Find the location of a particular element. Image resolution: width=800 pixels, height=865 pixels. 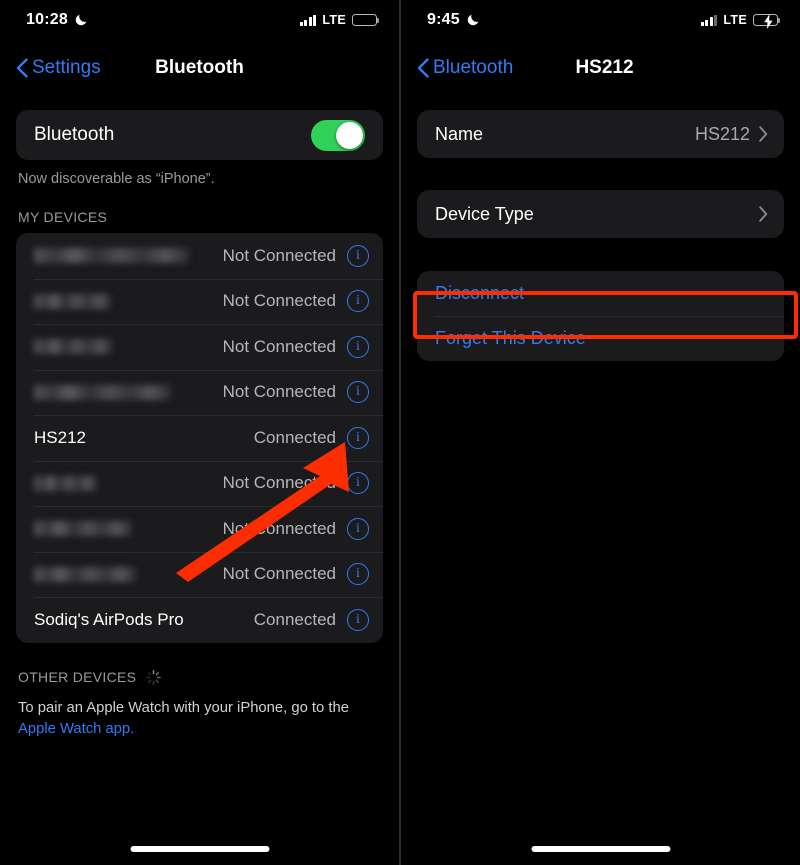

panel-divider is located at coordinates (400, 432).